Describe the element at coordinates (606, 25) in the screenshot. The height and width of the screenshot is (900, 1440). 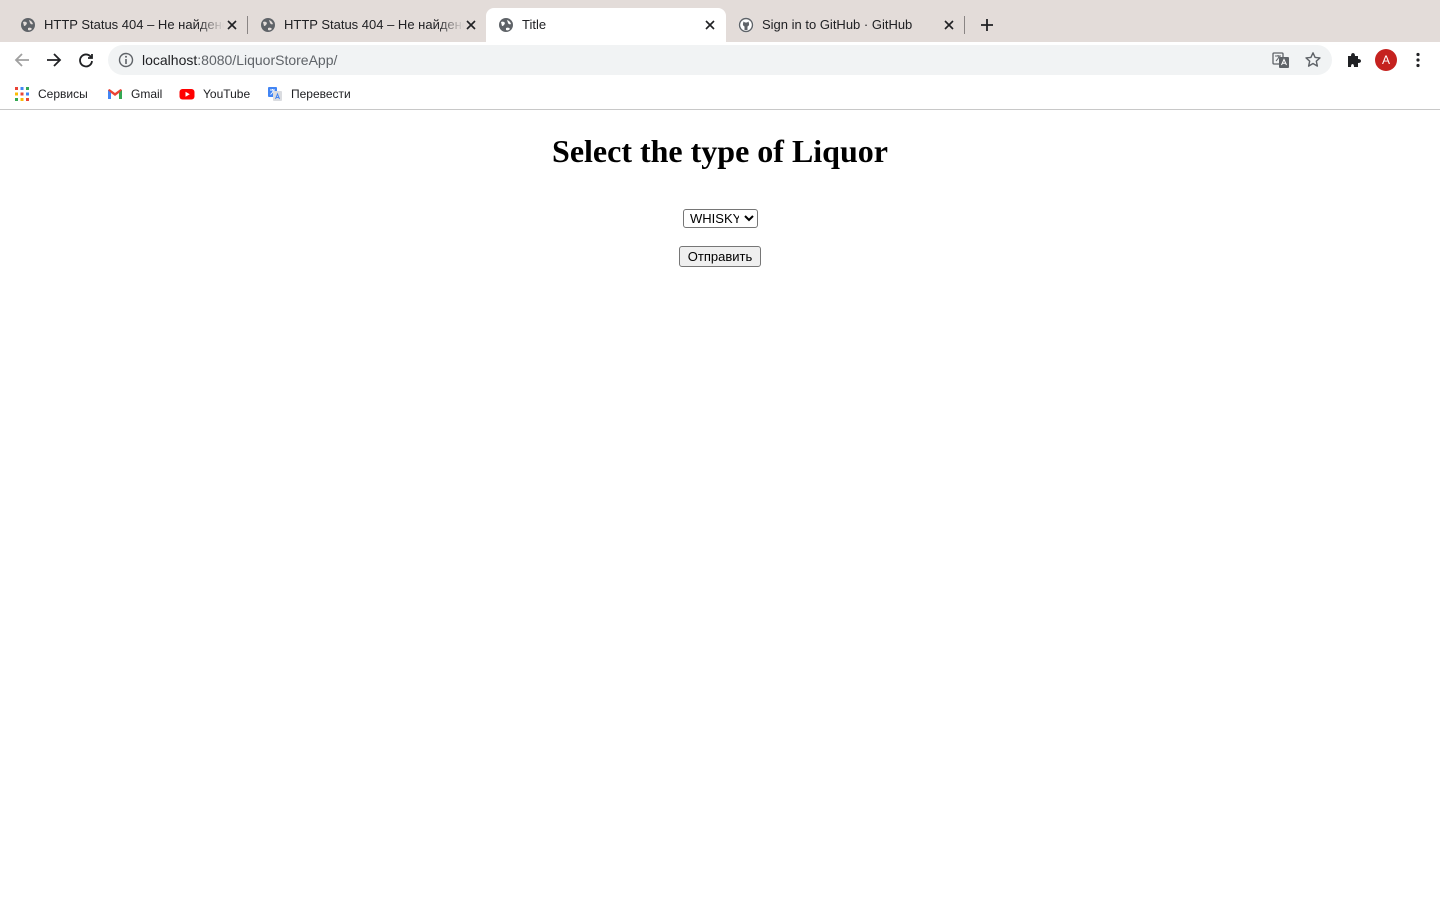
I see `tab-title-active: Title` at that location.